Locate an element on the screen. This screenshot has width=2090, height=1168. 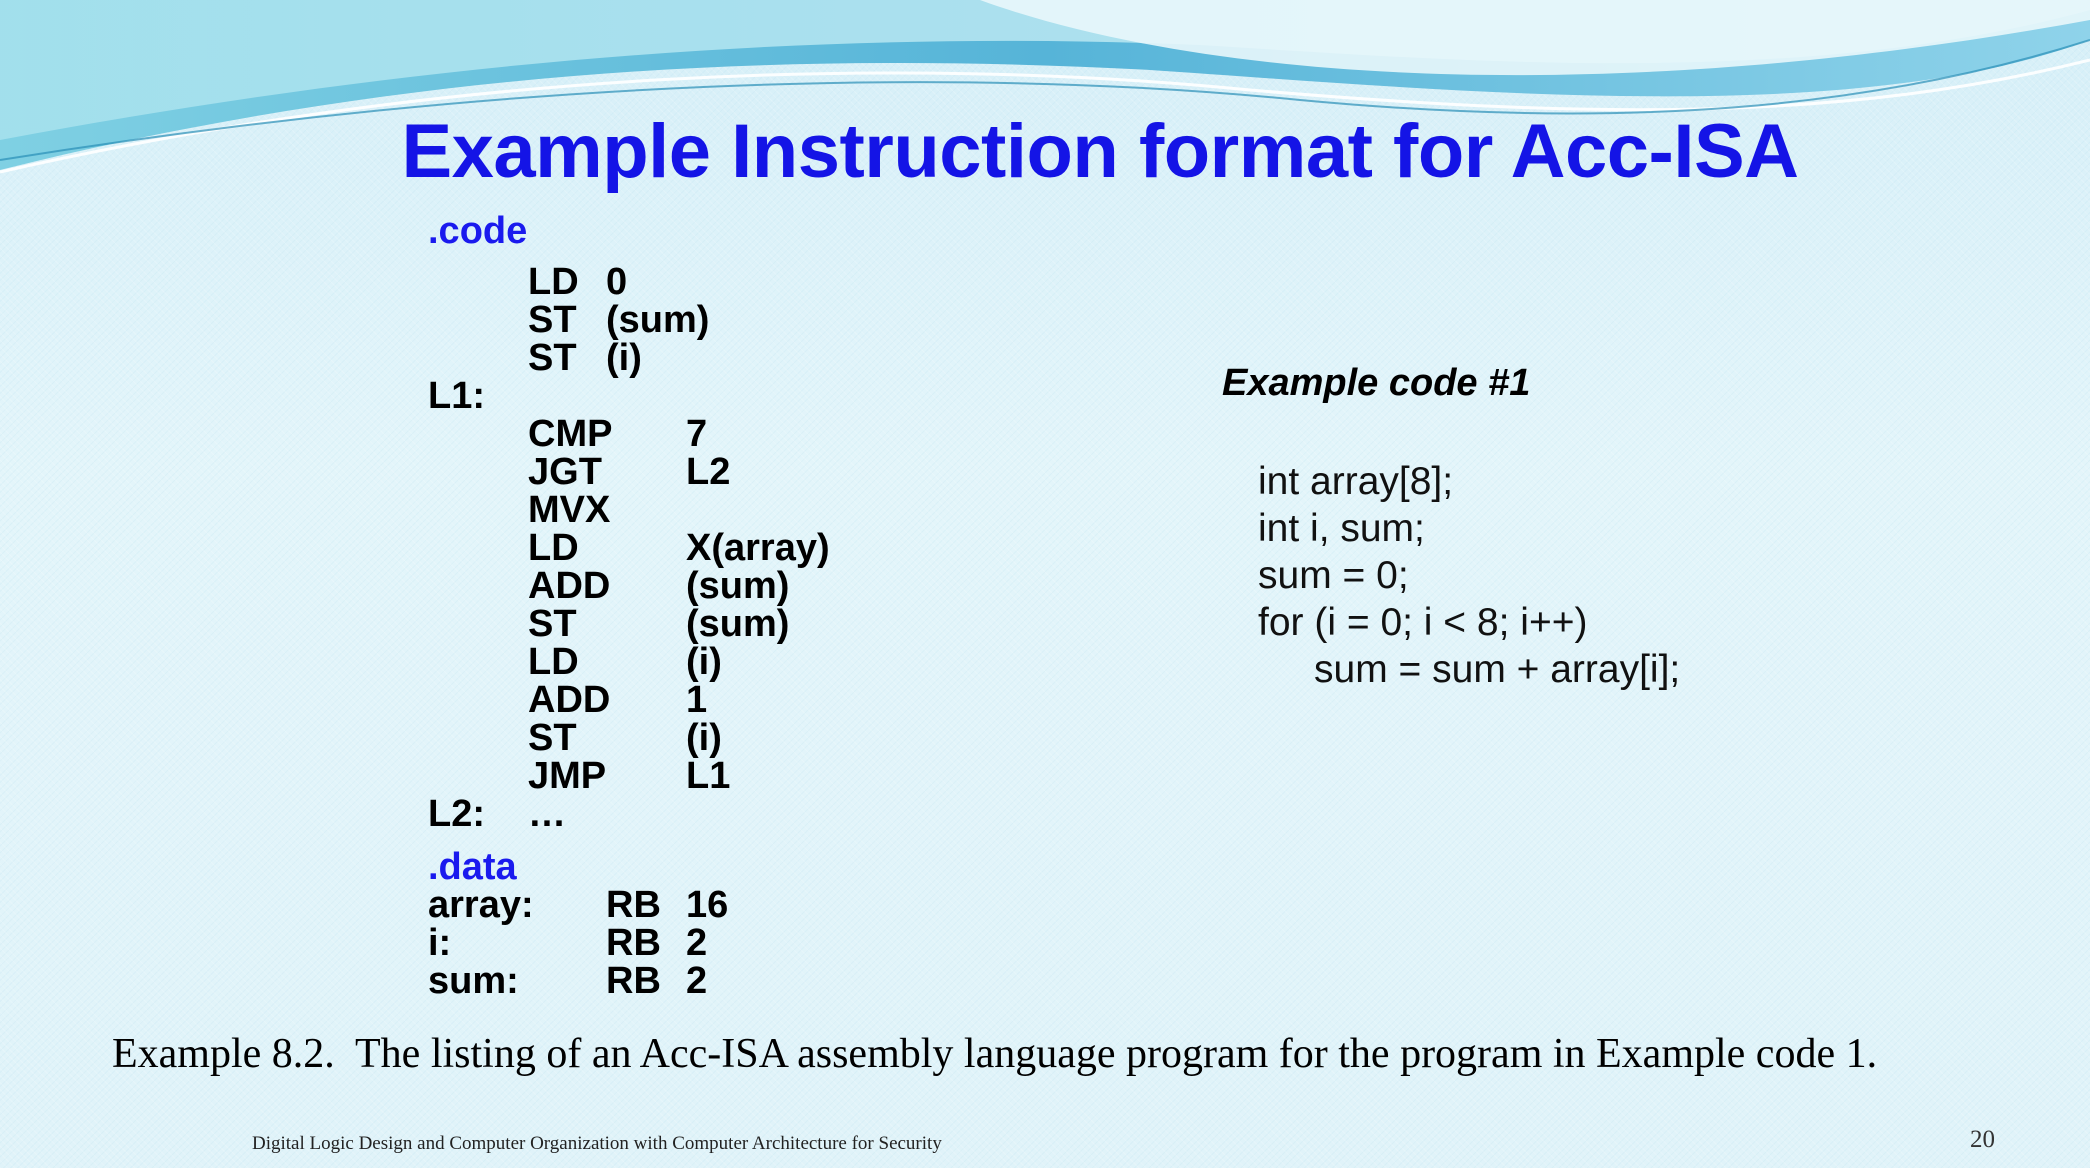
code-op: CMP is located at coordinates (570, 434).